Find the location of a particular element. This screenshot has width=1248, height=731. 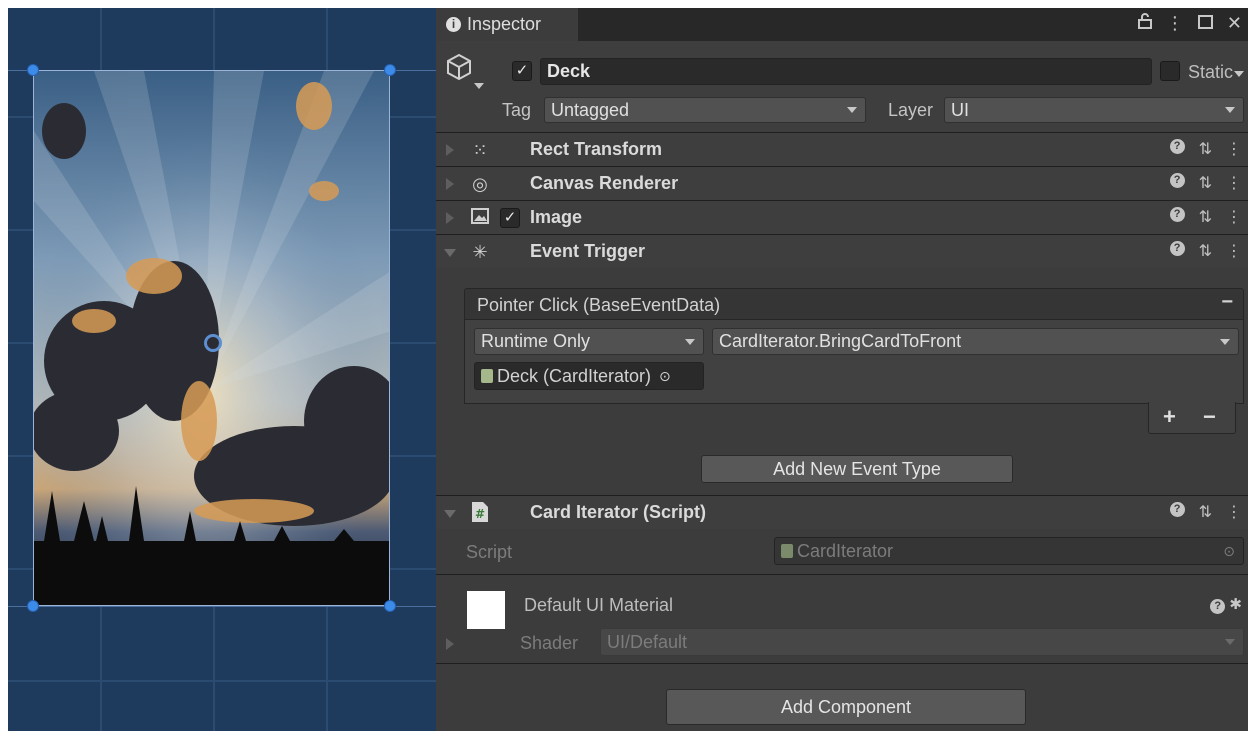

resize-handle-bottom-left is located at coordinates (33, 606).